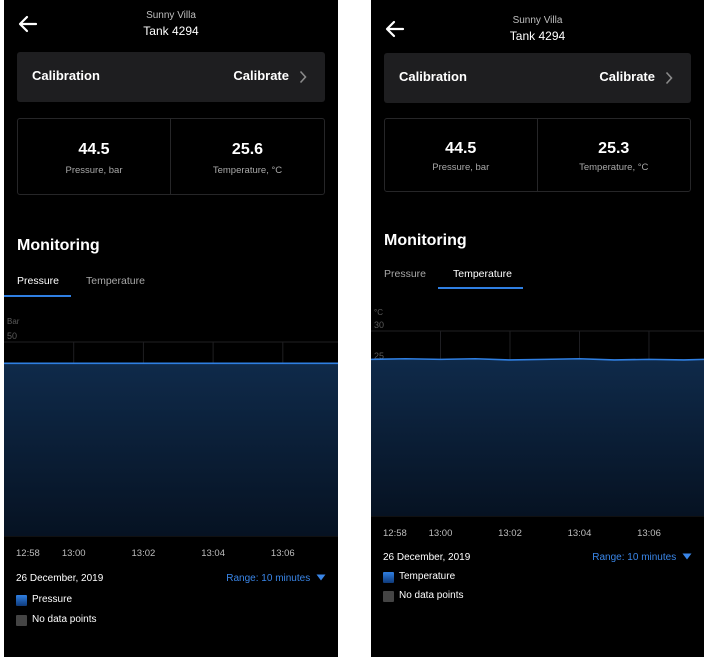  Describe the element at coordinates (378, 312) in the screenshot. I see `y-axis-unit-label: °C` at that location.